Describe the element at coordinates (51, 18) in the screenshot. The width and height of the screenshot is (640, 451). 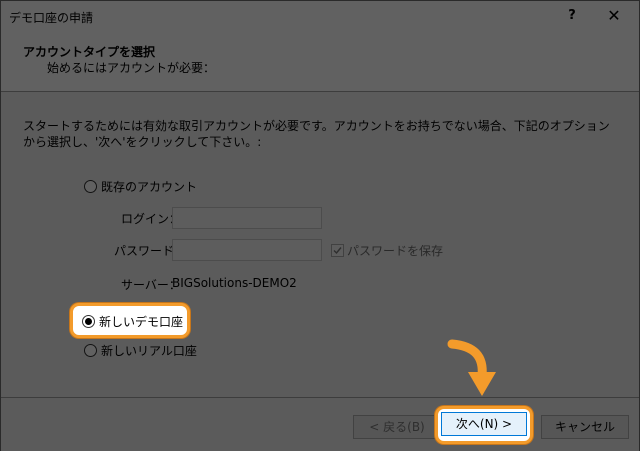
I see `window-title: デモ口座の申請` at that location.